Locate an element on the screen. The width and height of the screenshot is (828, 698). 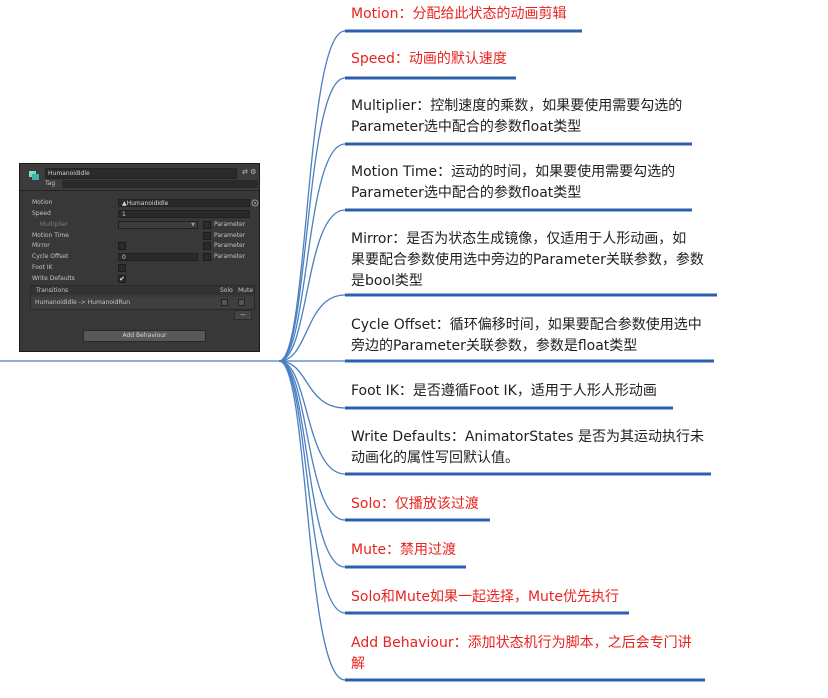
node-text-line: 果要配合参数使用选中旁边的Parameter关联参数，参数 is located at coordinates (527, 260).